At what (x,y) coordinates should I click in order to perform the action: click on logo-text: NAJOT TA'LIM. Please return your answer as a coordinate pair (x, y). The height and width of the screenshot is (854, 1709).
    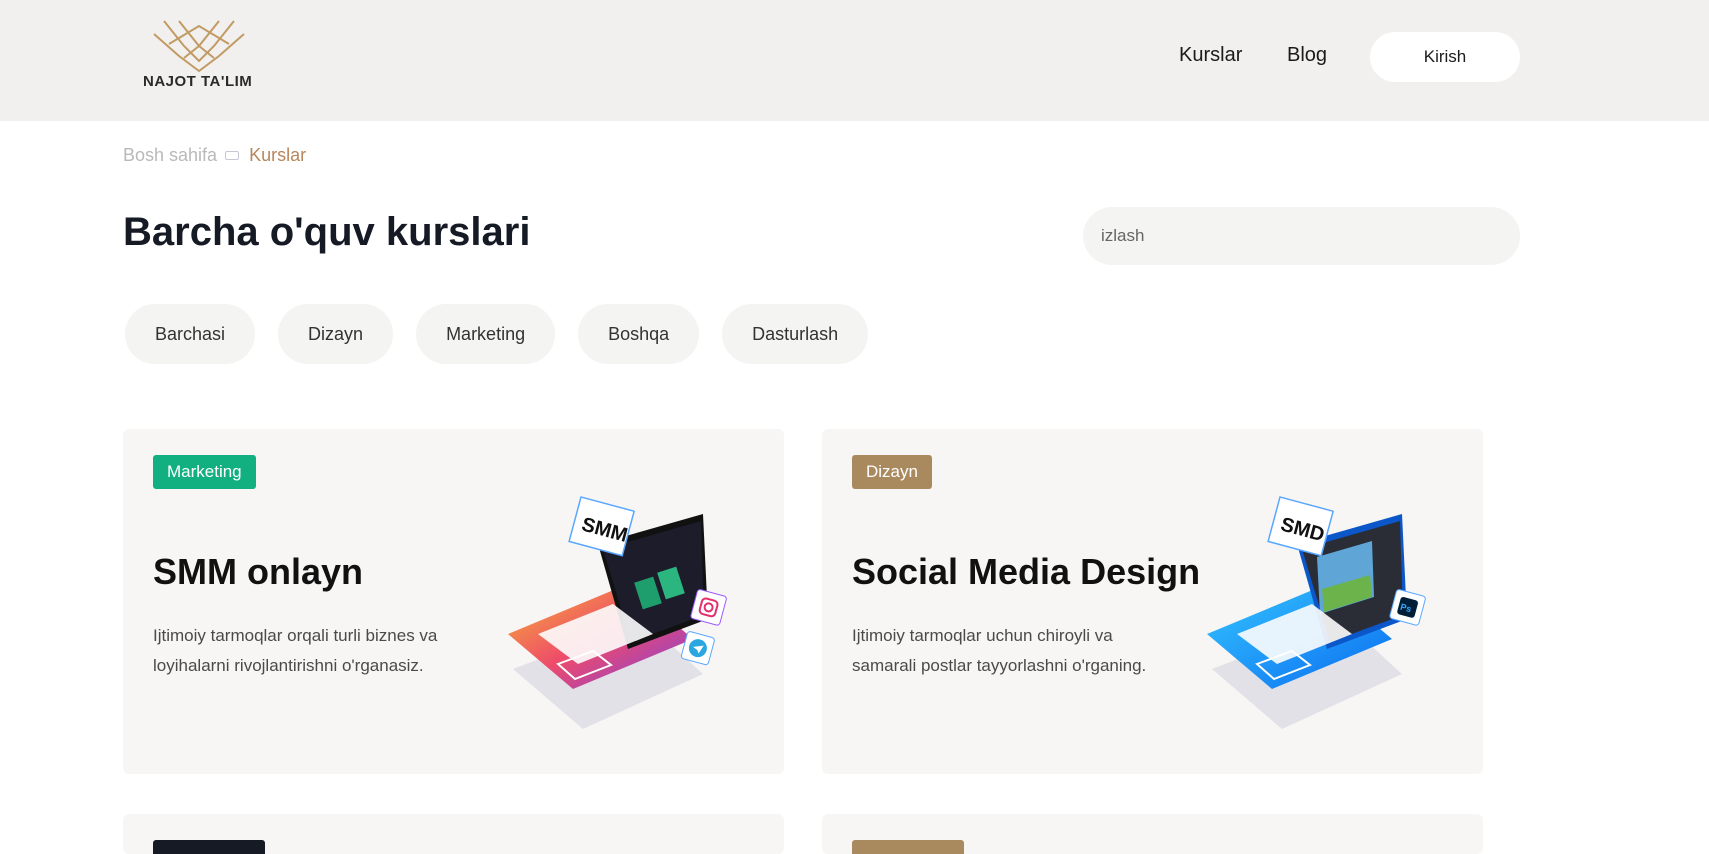
    Looking at the image, I should click on (198, 81).